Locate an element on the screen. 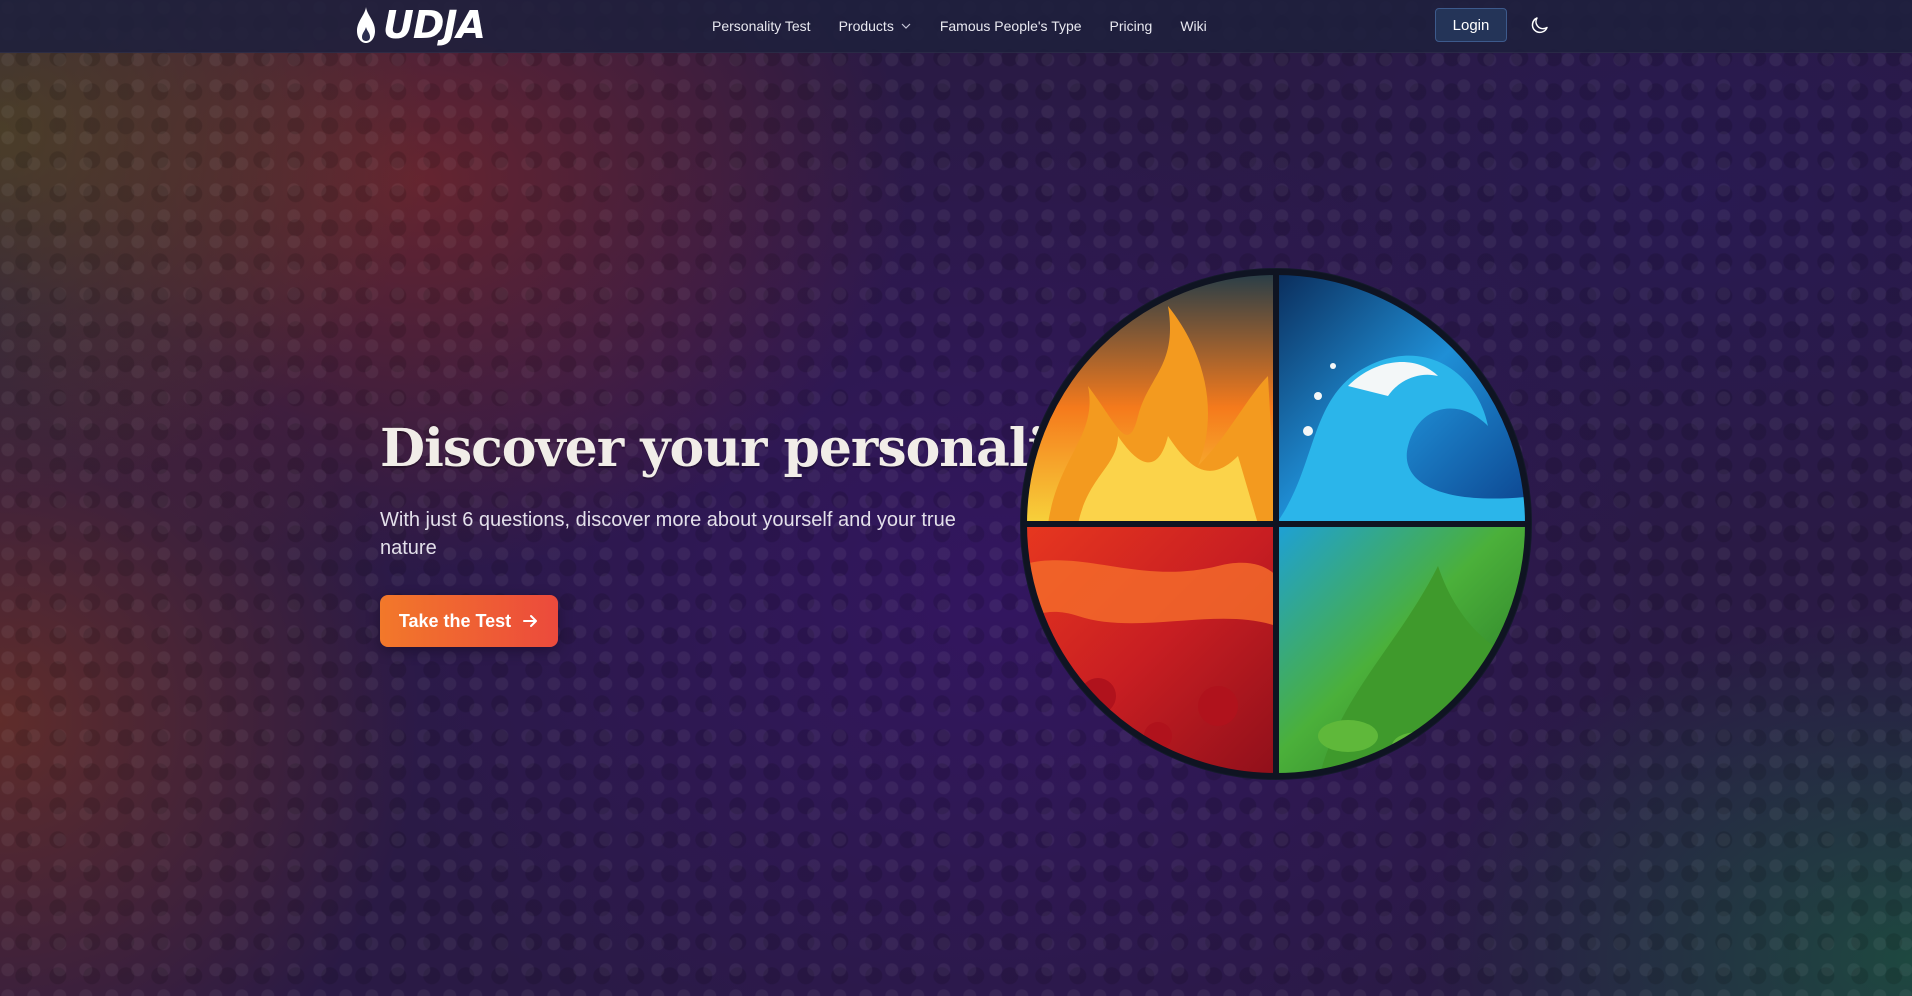 The height and width of the screenshot is (996, 1912). four-elements-illustration is located at coordinates (1276, 524).